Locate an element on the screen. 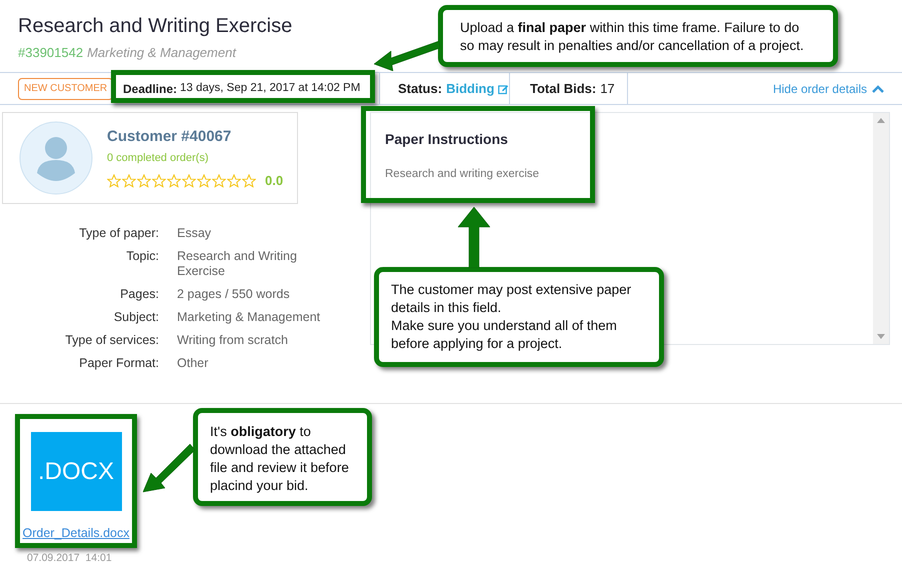 The height and width of the screenshot is (584, 902). instructions-title: Paper Instructions is located at coordinates (447, 139).